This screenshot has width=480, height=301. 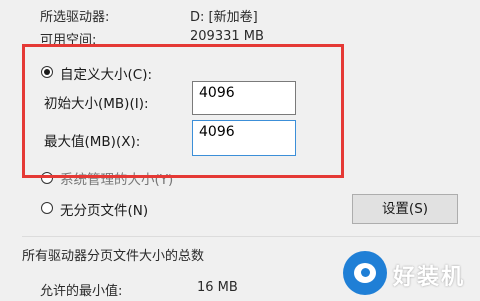 What do you see at coordinates (113, 256) in the screenshot?
I see `totals-section-title: 所有驱动器分页文件大小的总数` at bounding box center [113, 256].